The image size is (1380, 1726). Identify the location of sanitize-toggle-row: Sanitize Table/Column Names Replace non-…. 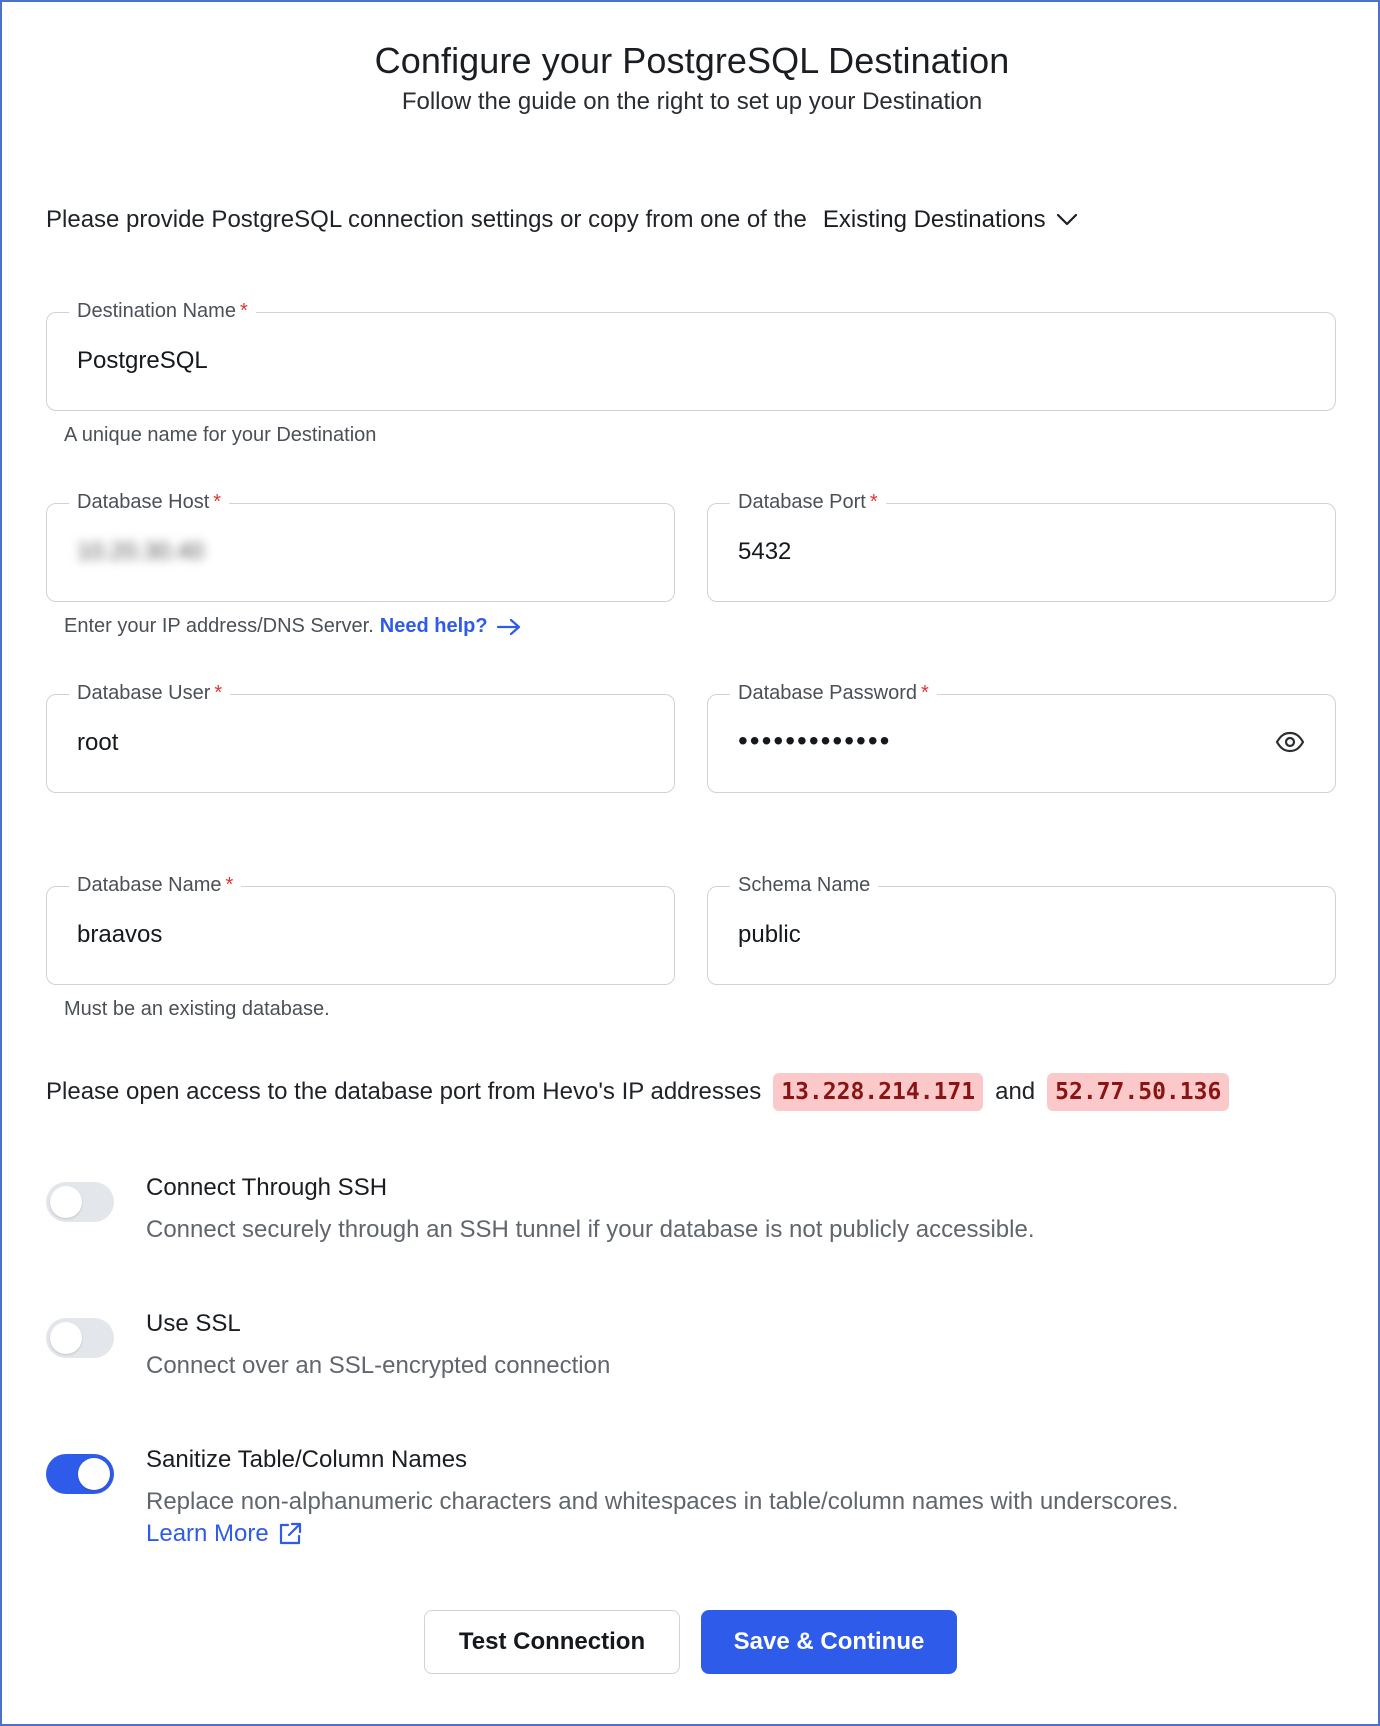
(612, 1498).